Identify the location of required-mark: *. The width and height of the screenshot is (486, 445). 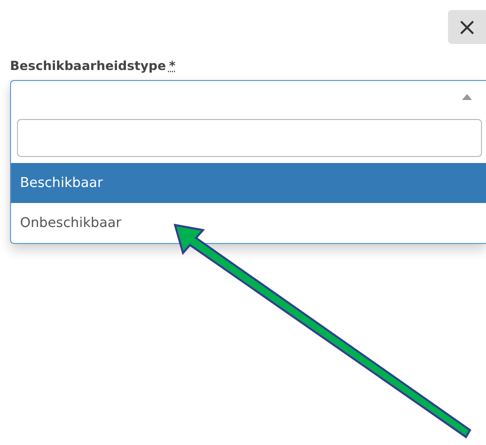
(172, 65).